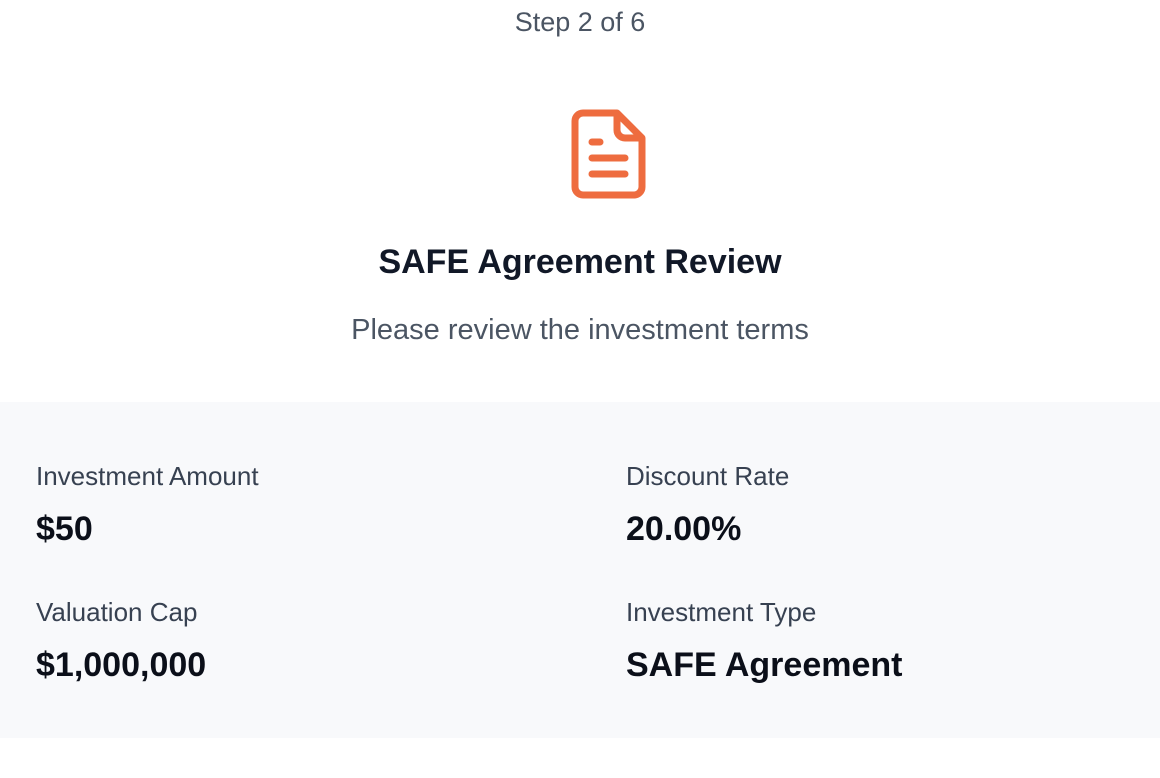 The image size is (1160, 778). What do you see at coordinates (764, 665) in the screenshot?
I see `investment-type-value: SAFE Agreement` at bounding box center [764, 665].